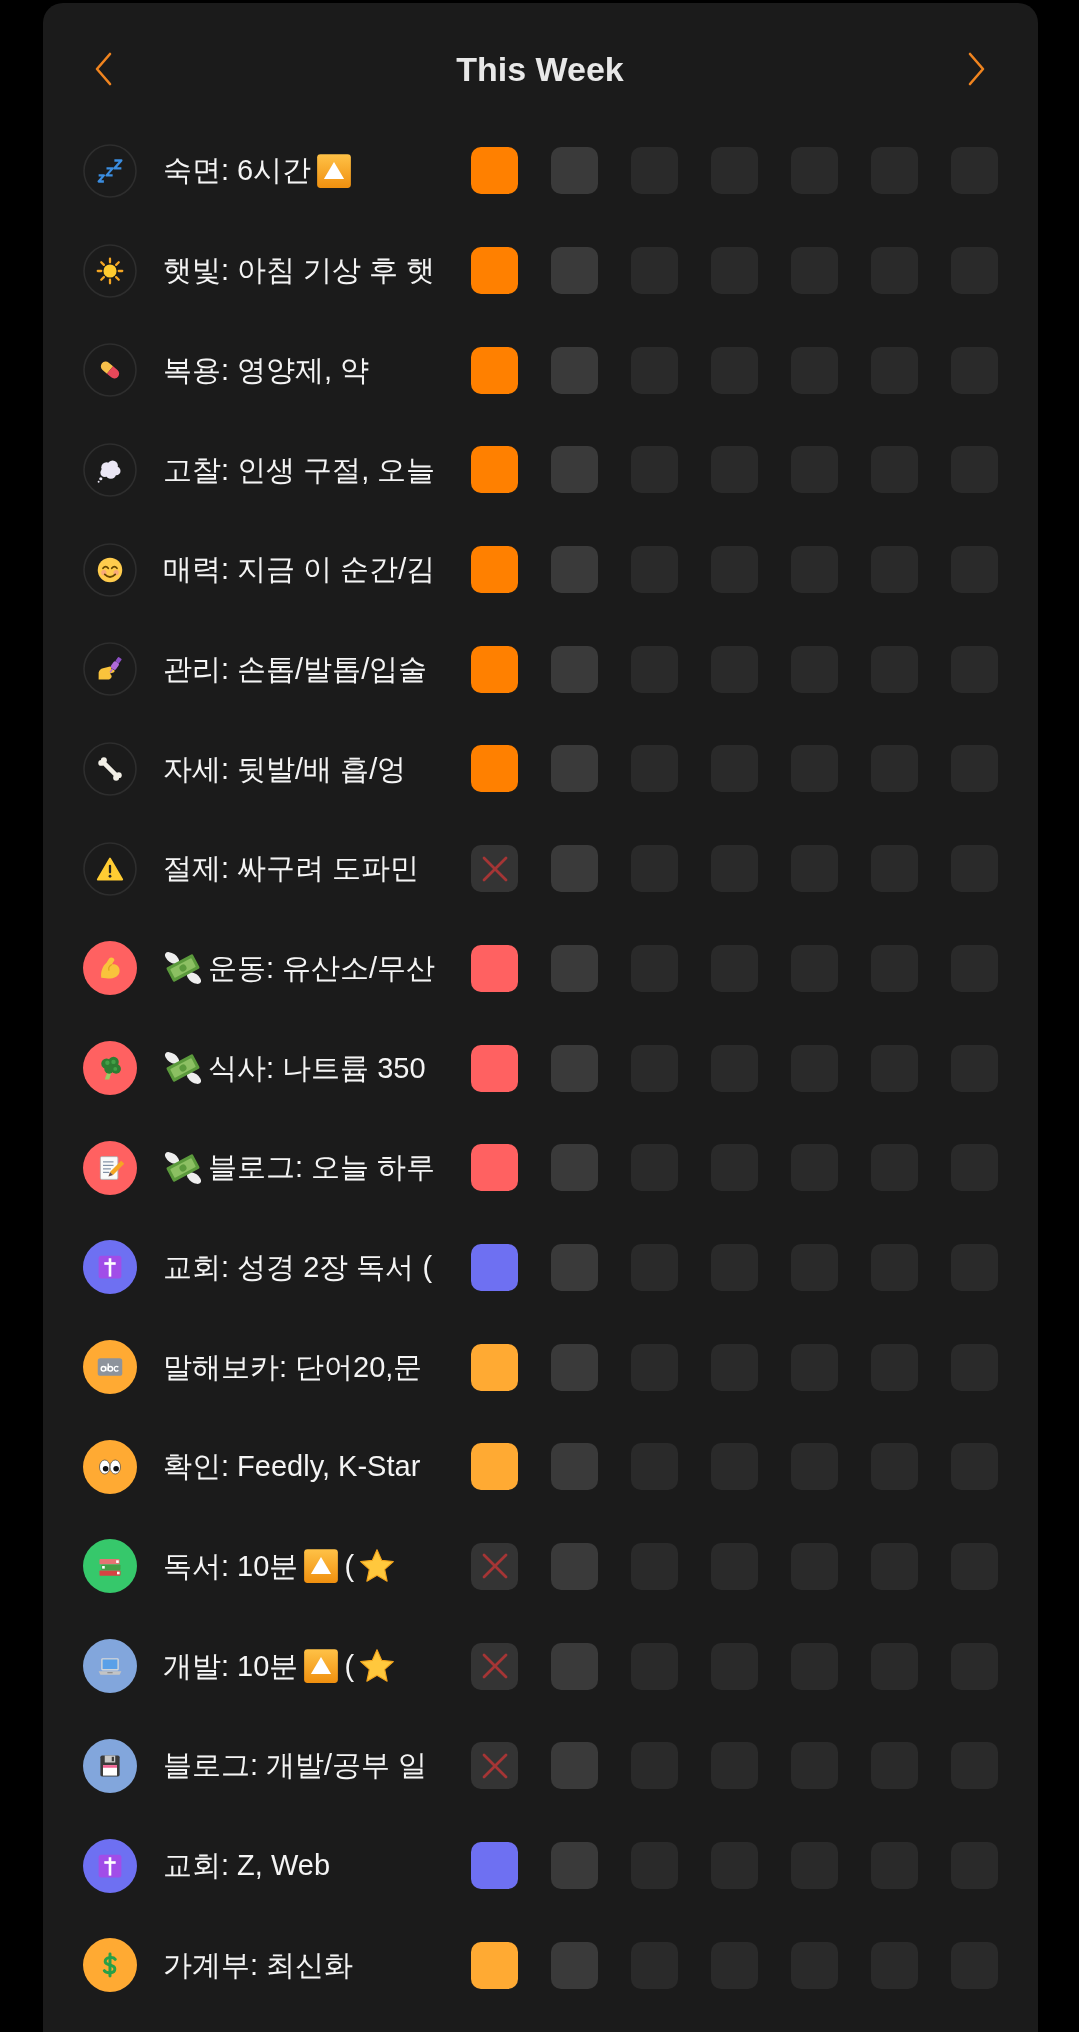 The image size is (1079, 2032). I want to click on habit-label: 식사: 나트륨 350, so click(317, 1068).